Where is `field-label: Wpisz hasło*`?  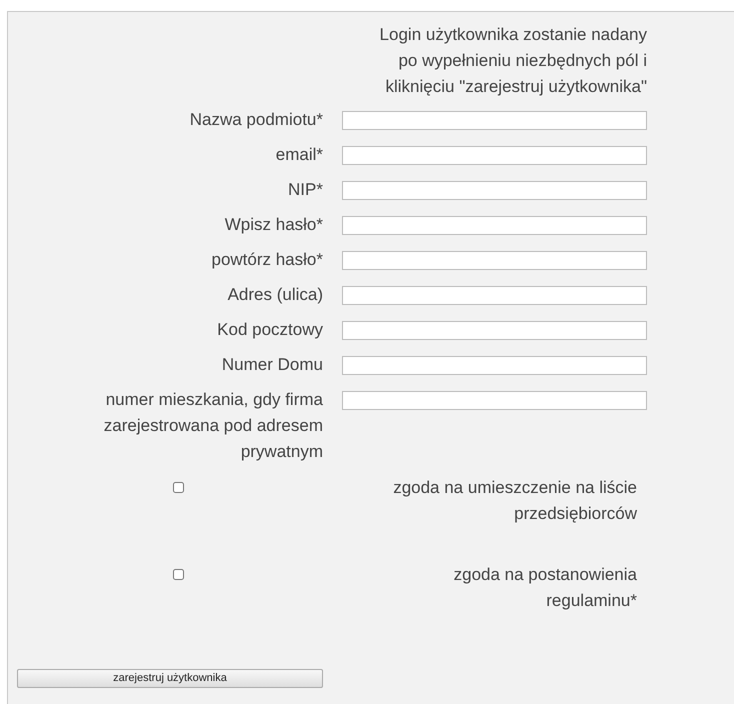 field-label: Wpisz hasło* is located at coordinates (273, 225).